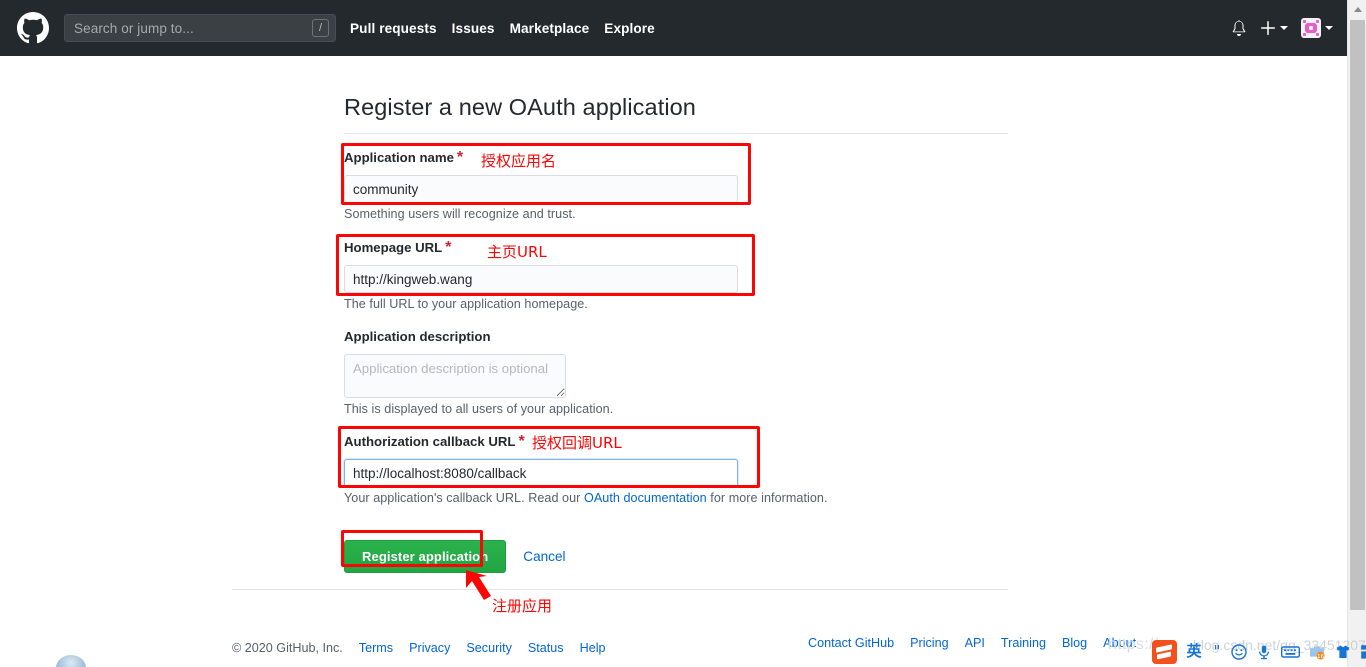 Image resolution: width=1366 pixels, height=667 pixels. What do you see at coordinates (1164, 651) in the screenshot?
I see `sogou-logo-icon` at bounding box center [1164, 651].